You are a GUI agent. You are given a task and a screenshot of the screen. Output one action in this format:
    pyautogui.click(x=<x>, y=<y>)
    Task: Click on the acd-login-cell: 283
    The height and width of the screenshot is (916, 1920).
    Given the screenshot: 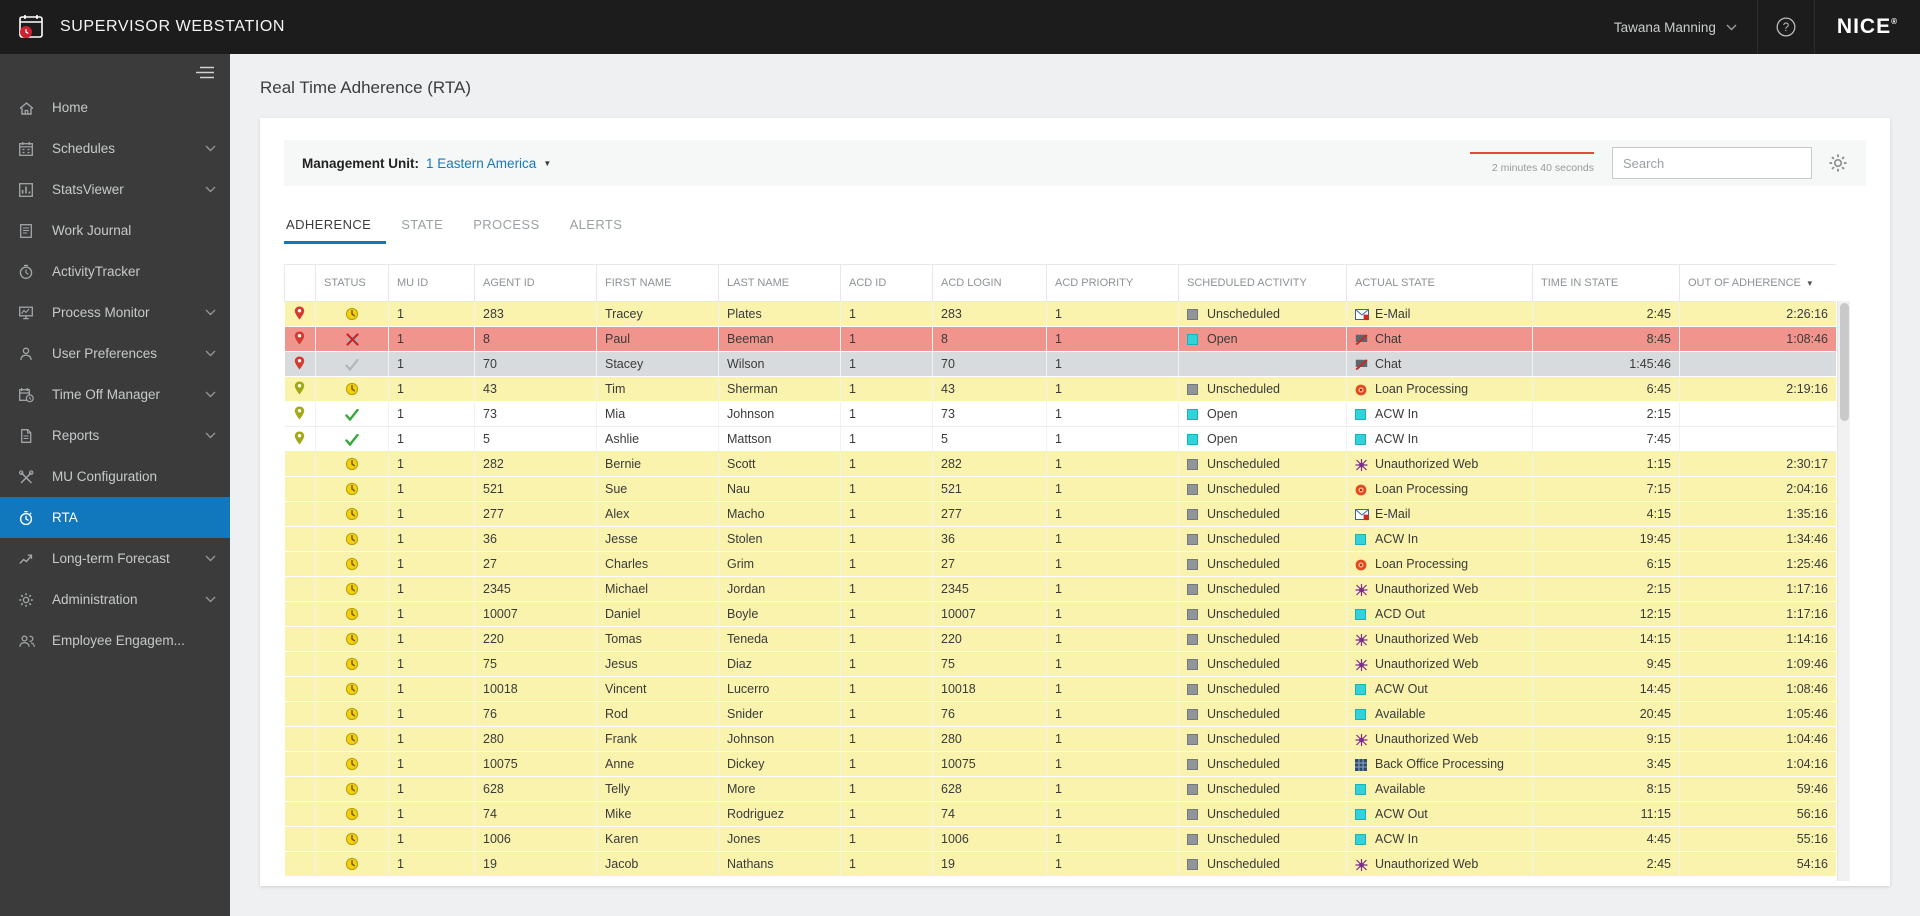 What is the action you would take?
    pyautogui.click(x=989, y=314)
    